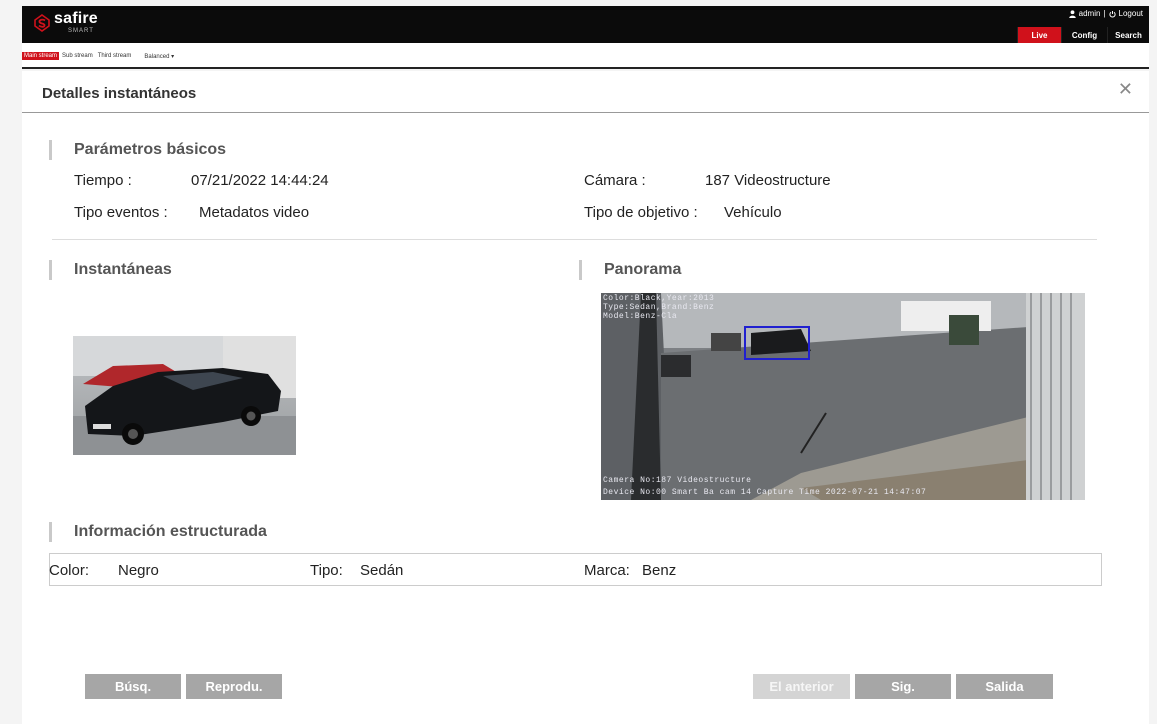 This screenshot has width=1157, height=724. I want to click on stream-tab-third: Third stream, so click(115, 56).